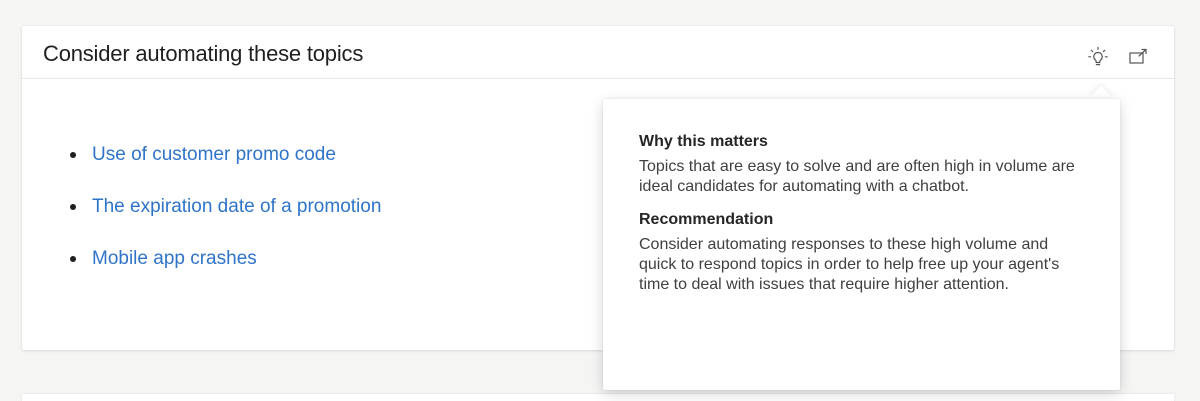 This screenshot has width=1200, height=401. I want to click on recommendation-heading: Recommendation, so click(706, 219).